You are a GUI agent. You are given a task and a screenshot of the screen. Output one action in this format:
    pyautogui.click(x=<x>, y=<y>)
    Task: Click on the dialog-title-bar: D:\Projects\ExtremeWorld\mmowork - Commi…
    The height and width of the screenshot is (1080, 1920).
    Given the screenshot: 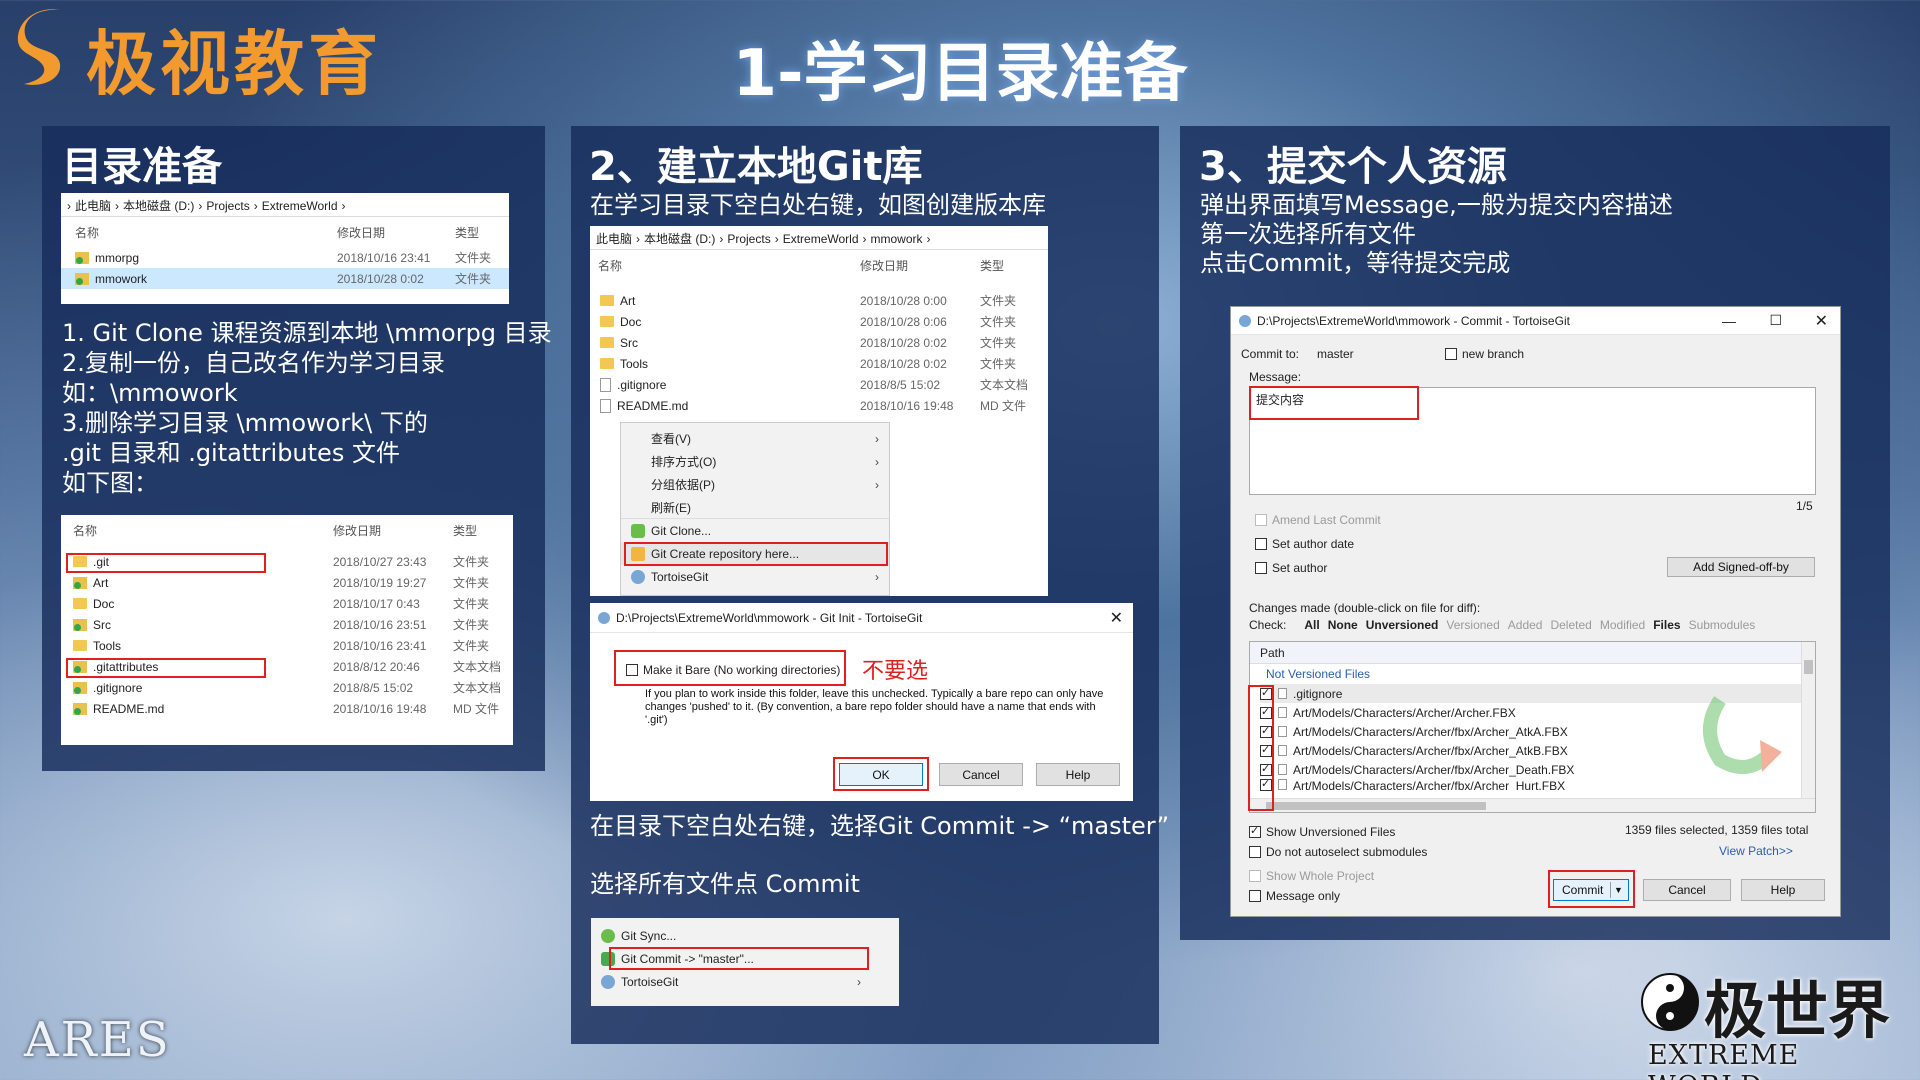 What is the action you would take?
    pyautogui.click(x=1535, y=321)
    